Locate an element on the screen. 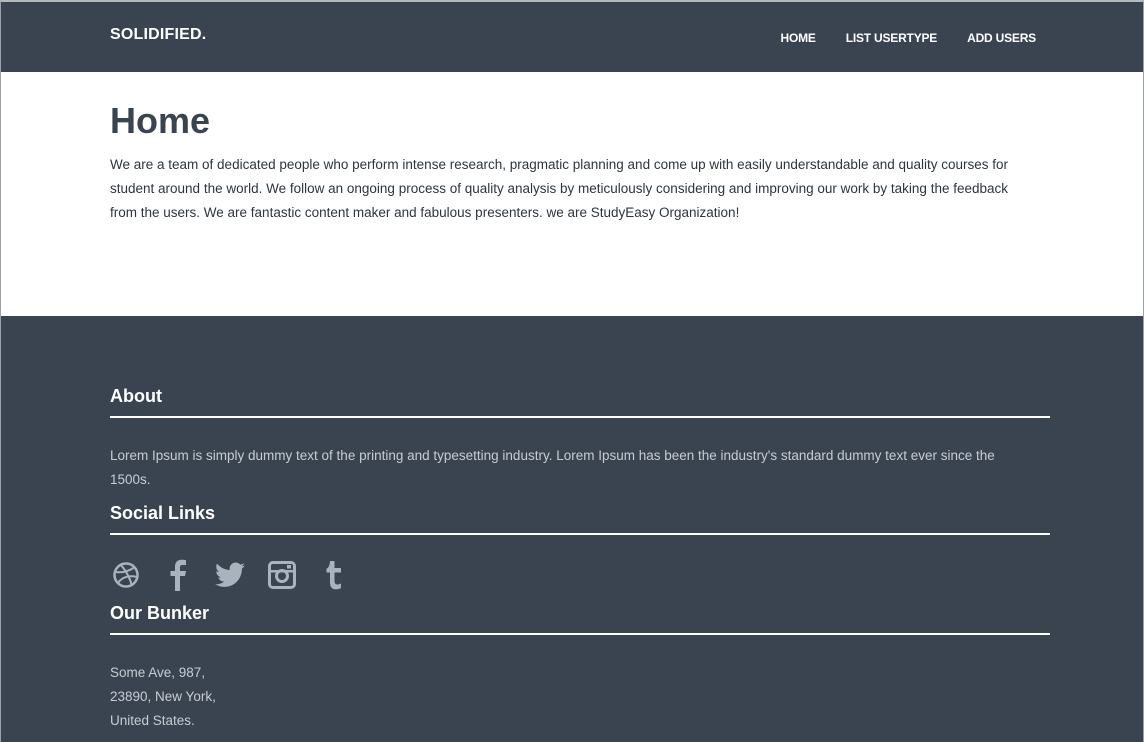 The width and height of the screenshot is (1144, 742). top-navbar: SOLIDIFIED. HOME LIST USERTYPE ADD USERS is located at coordinates (572, 37).